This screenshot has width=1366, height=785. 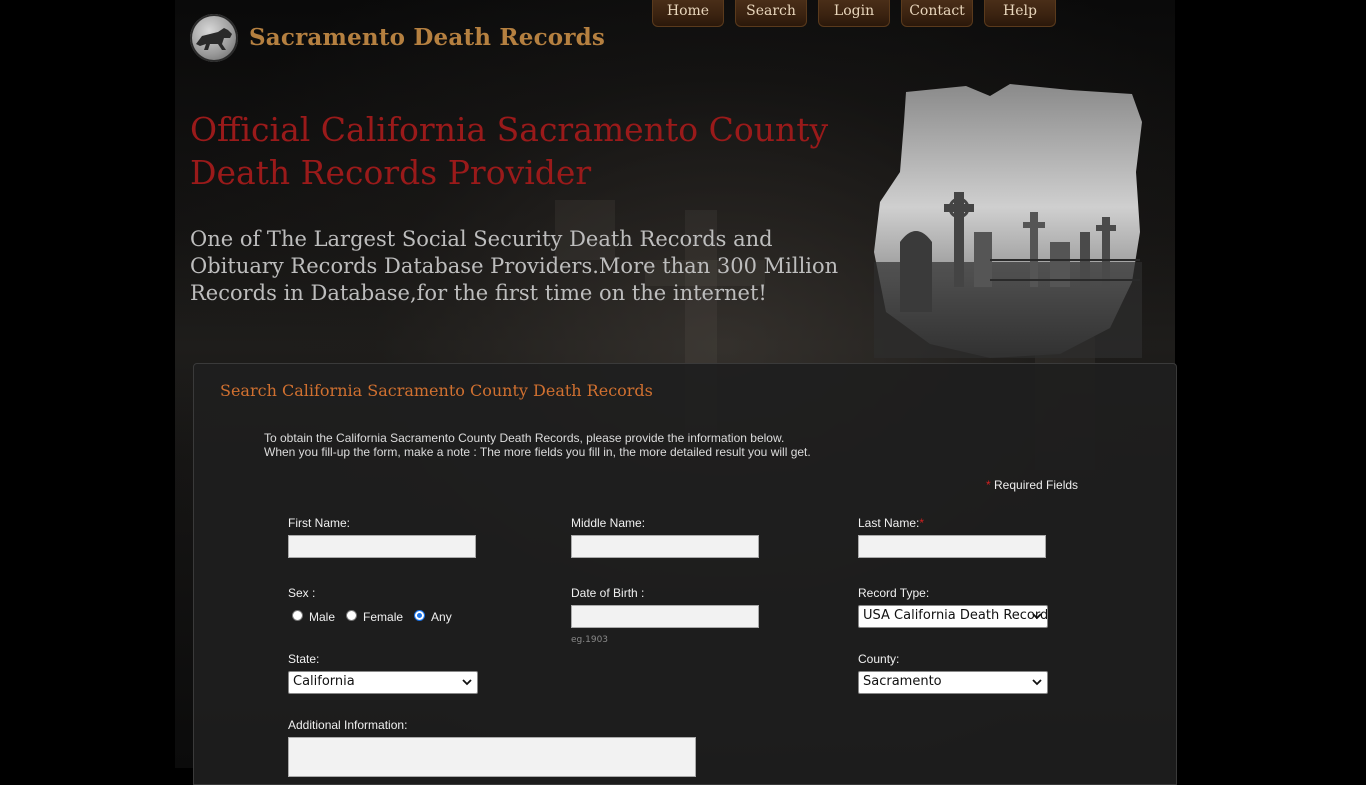 What do you see at coordinates (902, 681) in the screenshot?
I see `county-value: Sacramento` at bounding box center [902, 681].